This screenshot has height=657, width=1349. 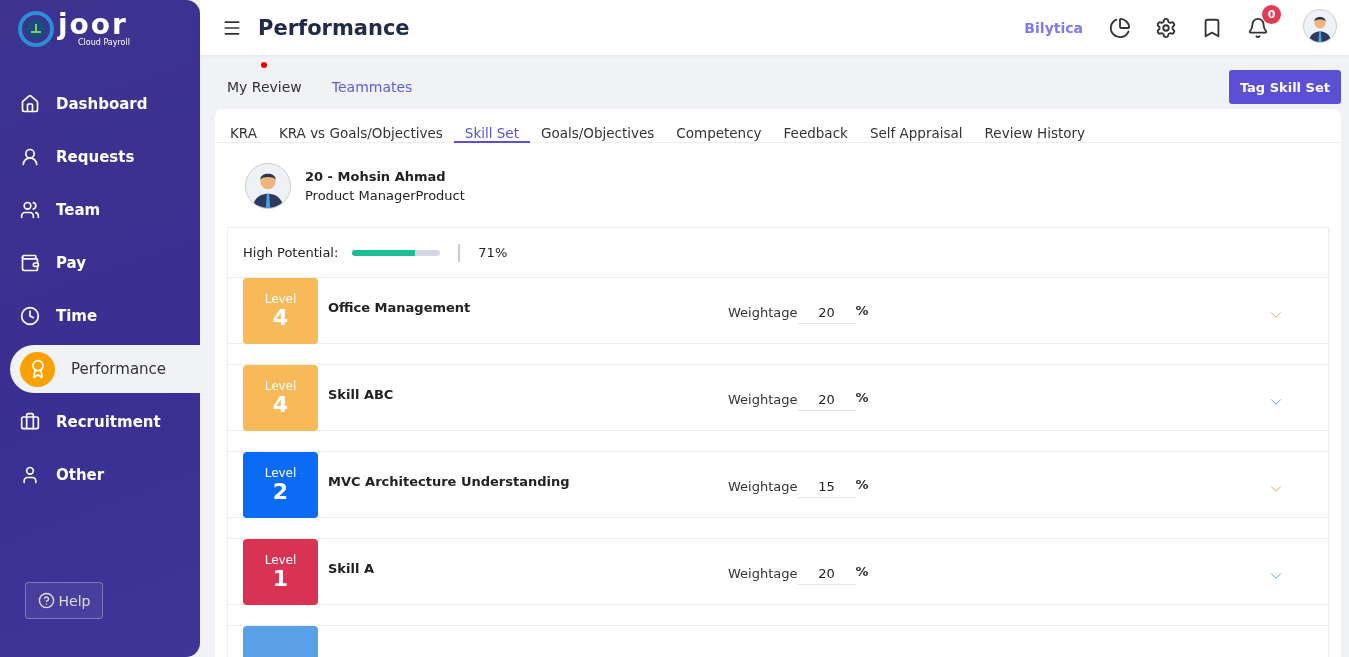 I want to click on sidebar-item: Requests, so click(x=100, y=157).